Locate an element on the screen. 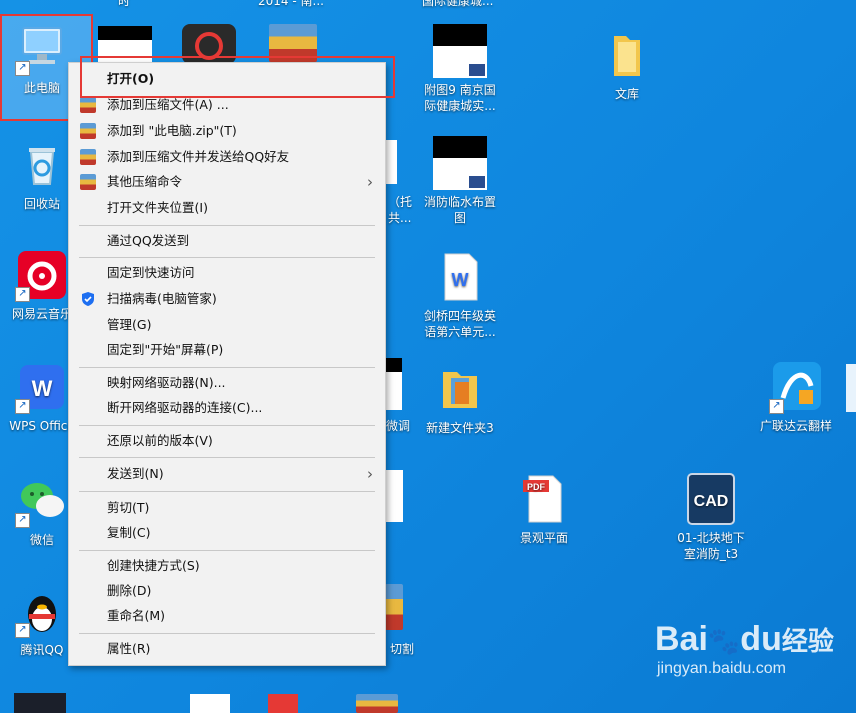 This screenshot has width=856, height=713. menu-item-other-compress: 其他压缩命令 › is located at coordinates (227, 182).